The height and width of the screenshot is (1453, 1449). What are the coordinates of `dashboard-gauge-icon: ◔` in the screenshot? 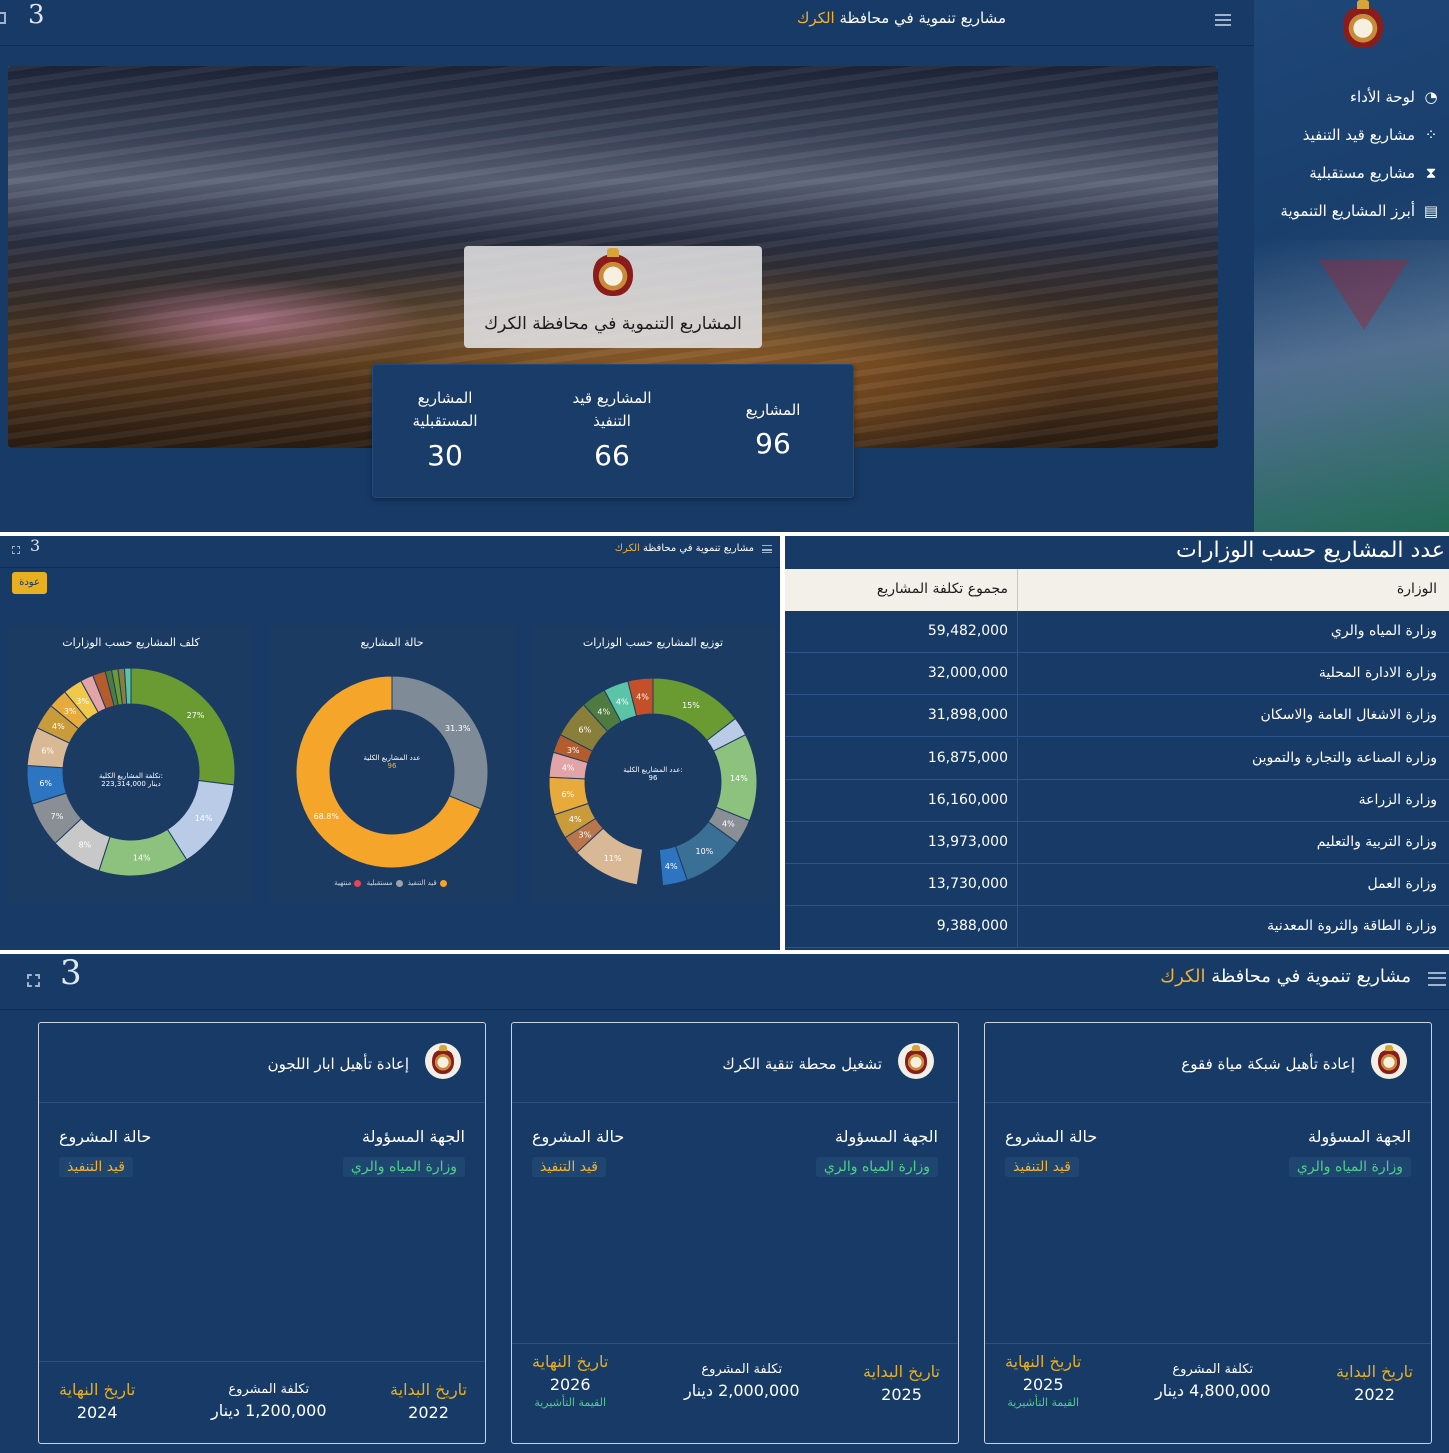 It's located at (1431, 97).